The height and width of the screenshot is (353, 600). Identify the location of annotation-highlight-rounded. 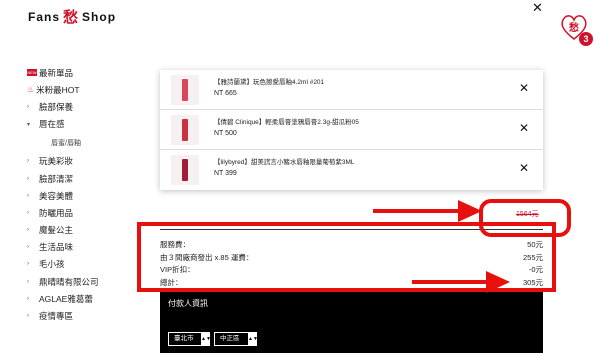
(525, 218).